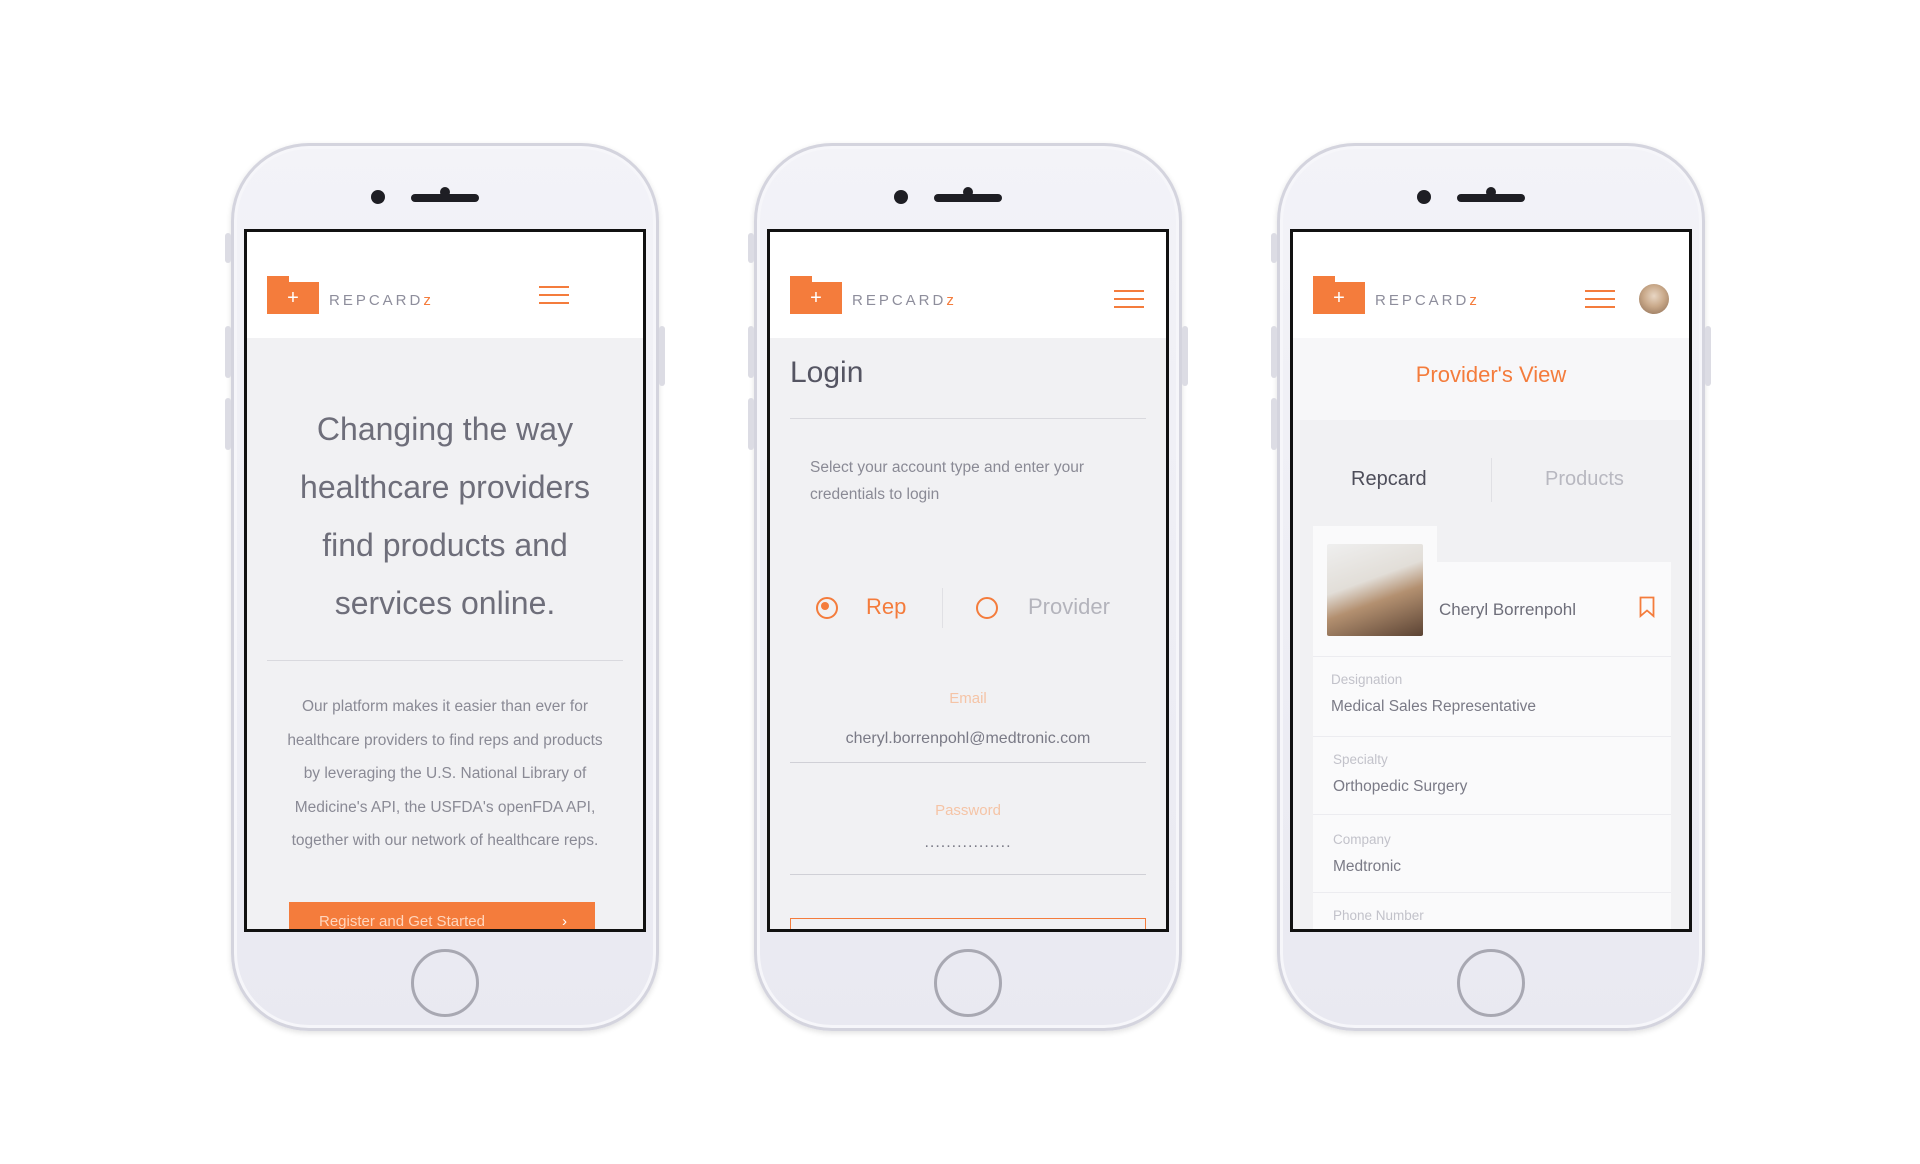 Image resolution: width=1920 pixels, height=1164 pixels. What do you see at coordinates (1360, 759) in the screenshot?
I see `specialty-label: Specialty` at bounding box center [1360, 759].